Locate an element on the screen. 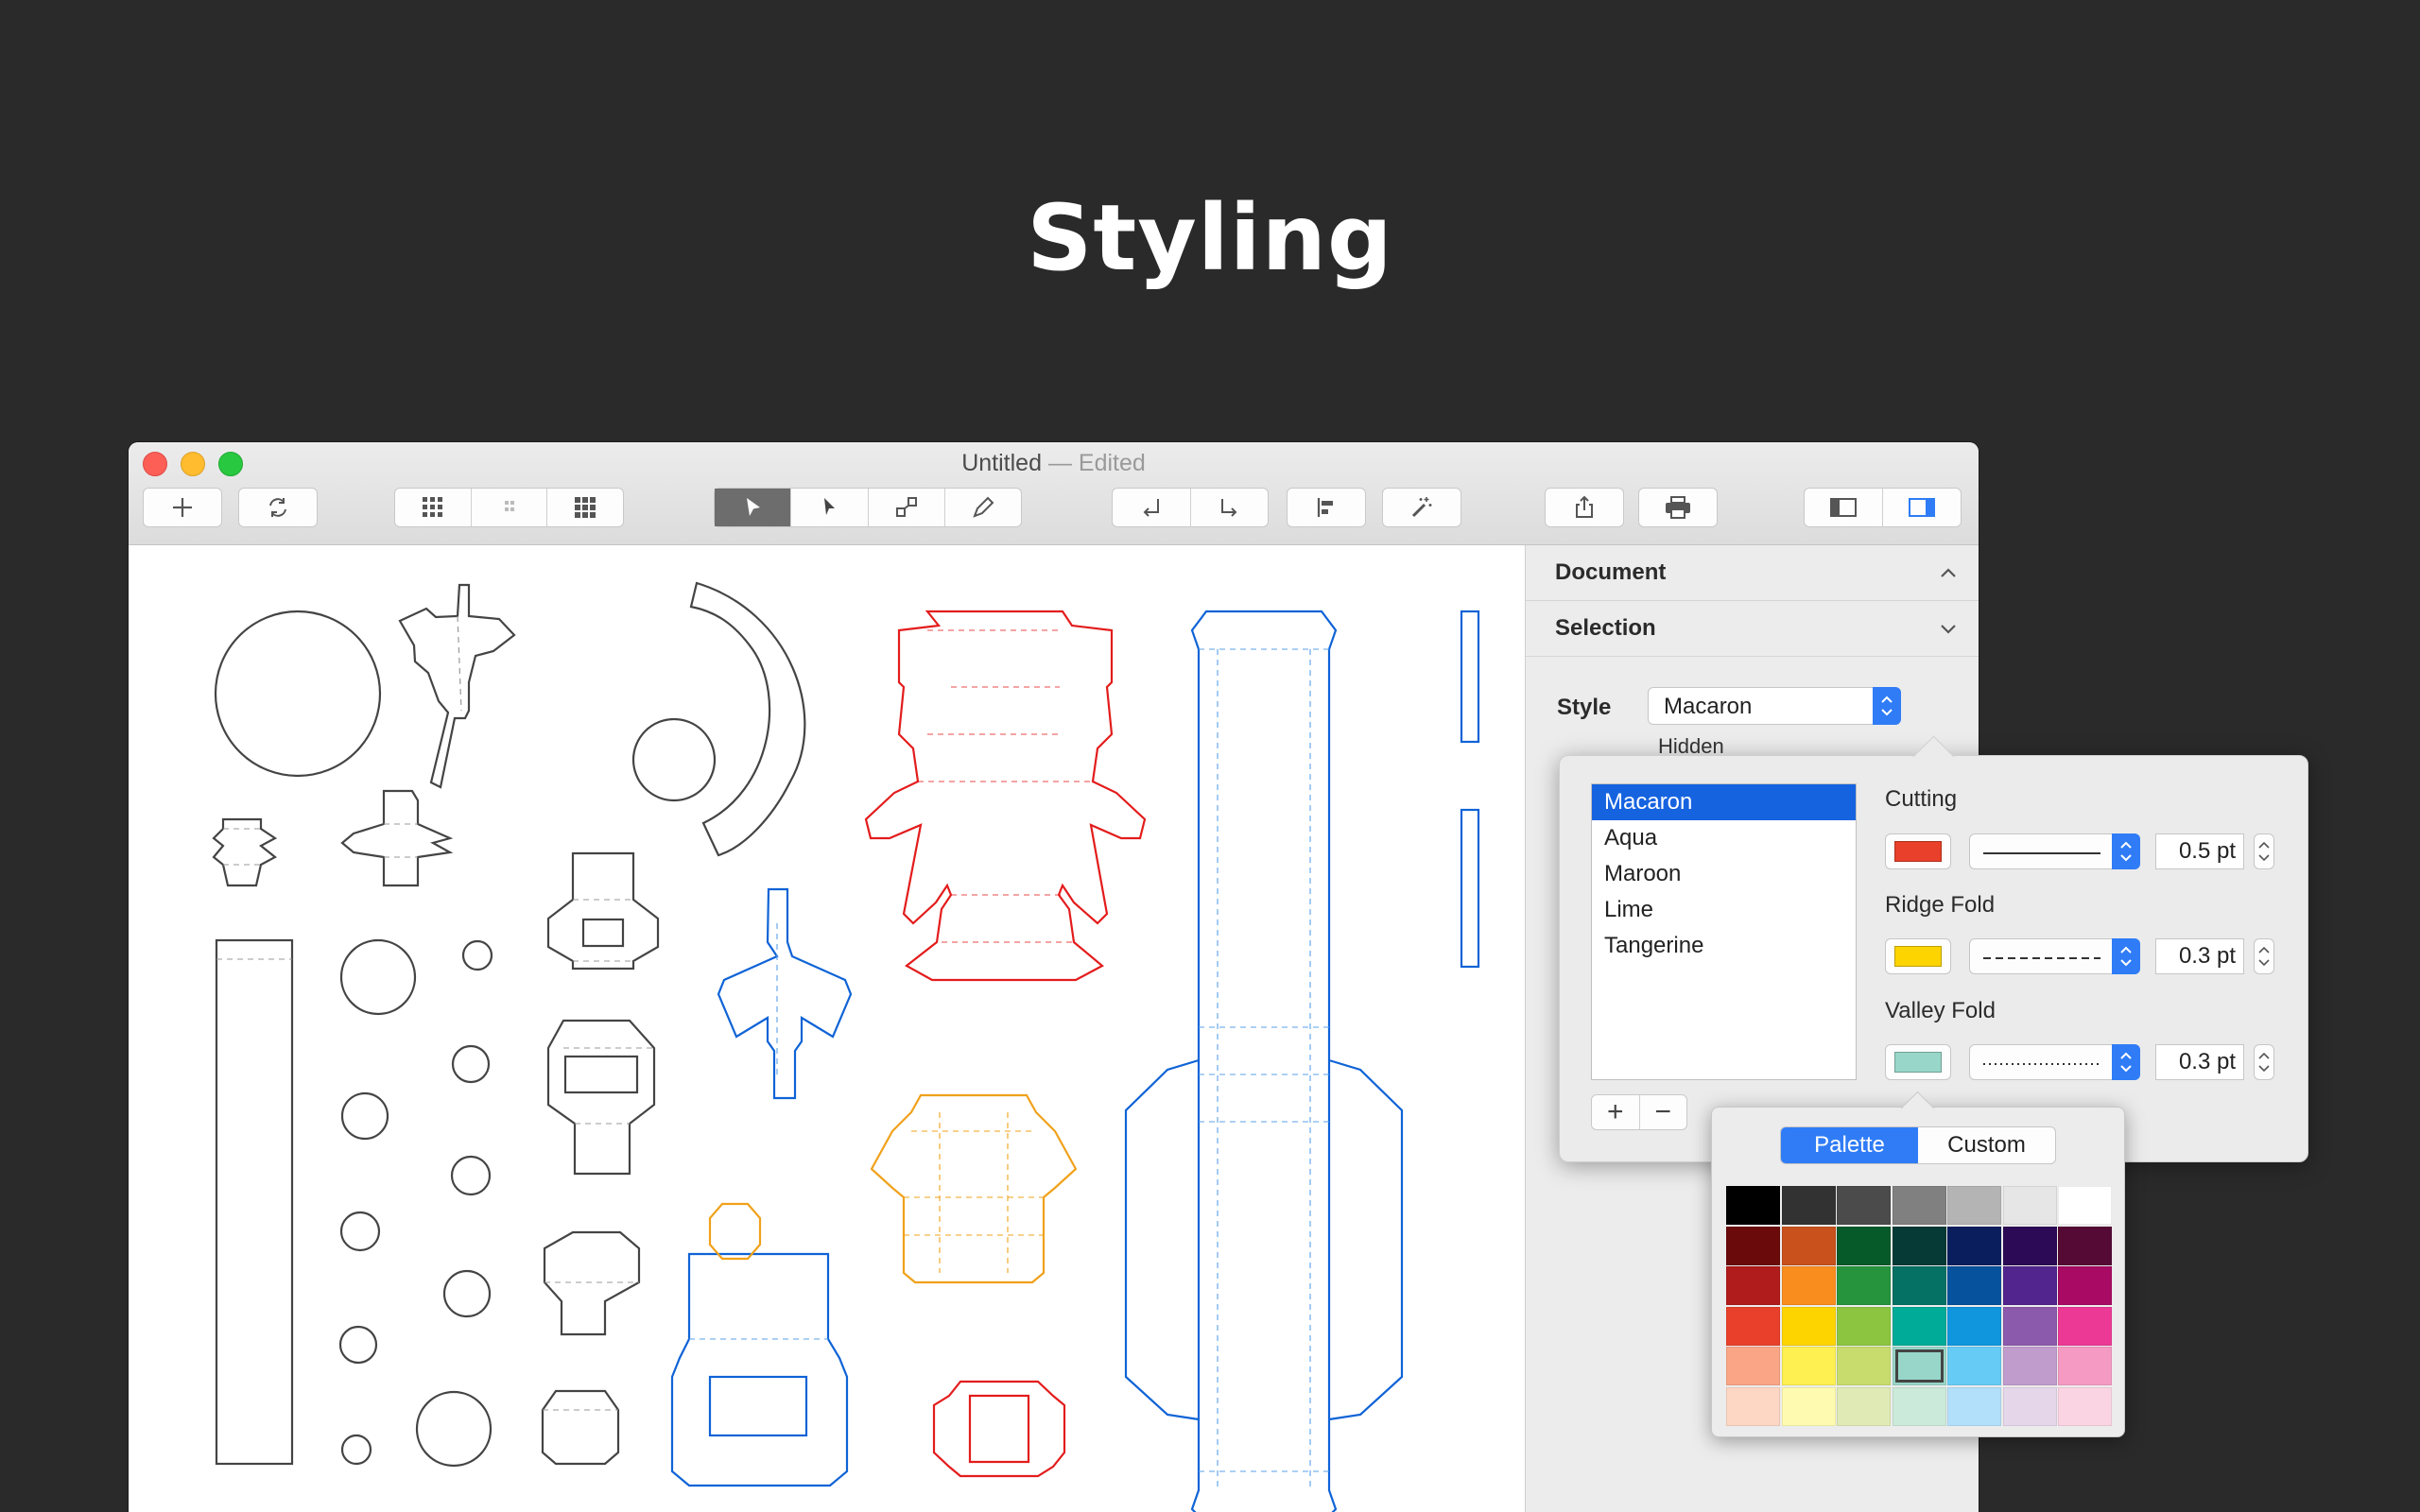 The width and height of the screenshot is (2420, 1512). remove-style-button: − is located at coordinates (1663, 1112).